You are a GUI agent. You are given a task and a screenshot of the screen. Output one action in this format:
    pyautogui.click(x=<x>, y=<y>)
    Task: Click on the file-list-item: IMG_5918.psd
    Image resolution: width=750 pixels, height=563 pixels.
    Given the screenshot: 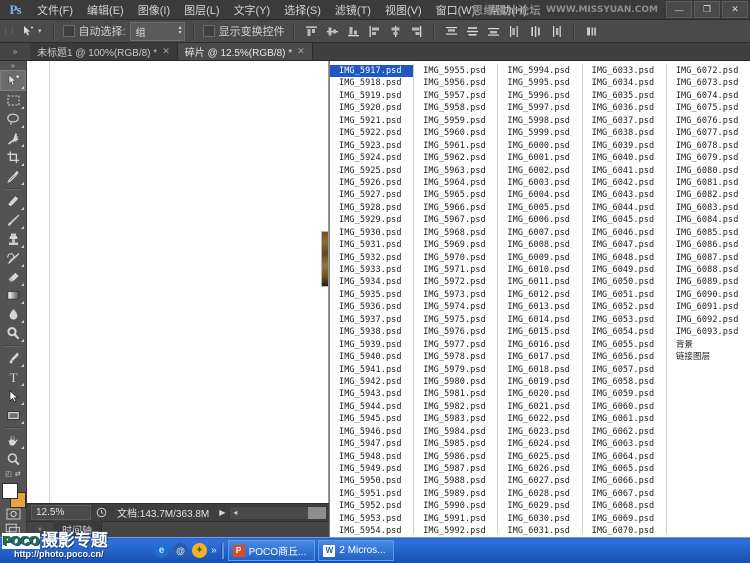 What is the action you would take?
    pyautogui.click(x=371, y=83)
    